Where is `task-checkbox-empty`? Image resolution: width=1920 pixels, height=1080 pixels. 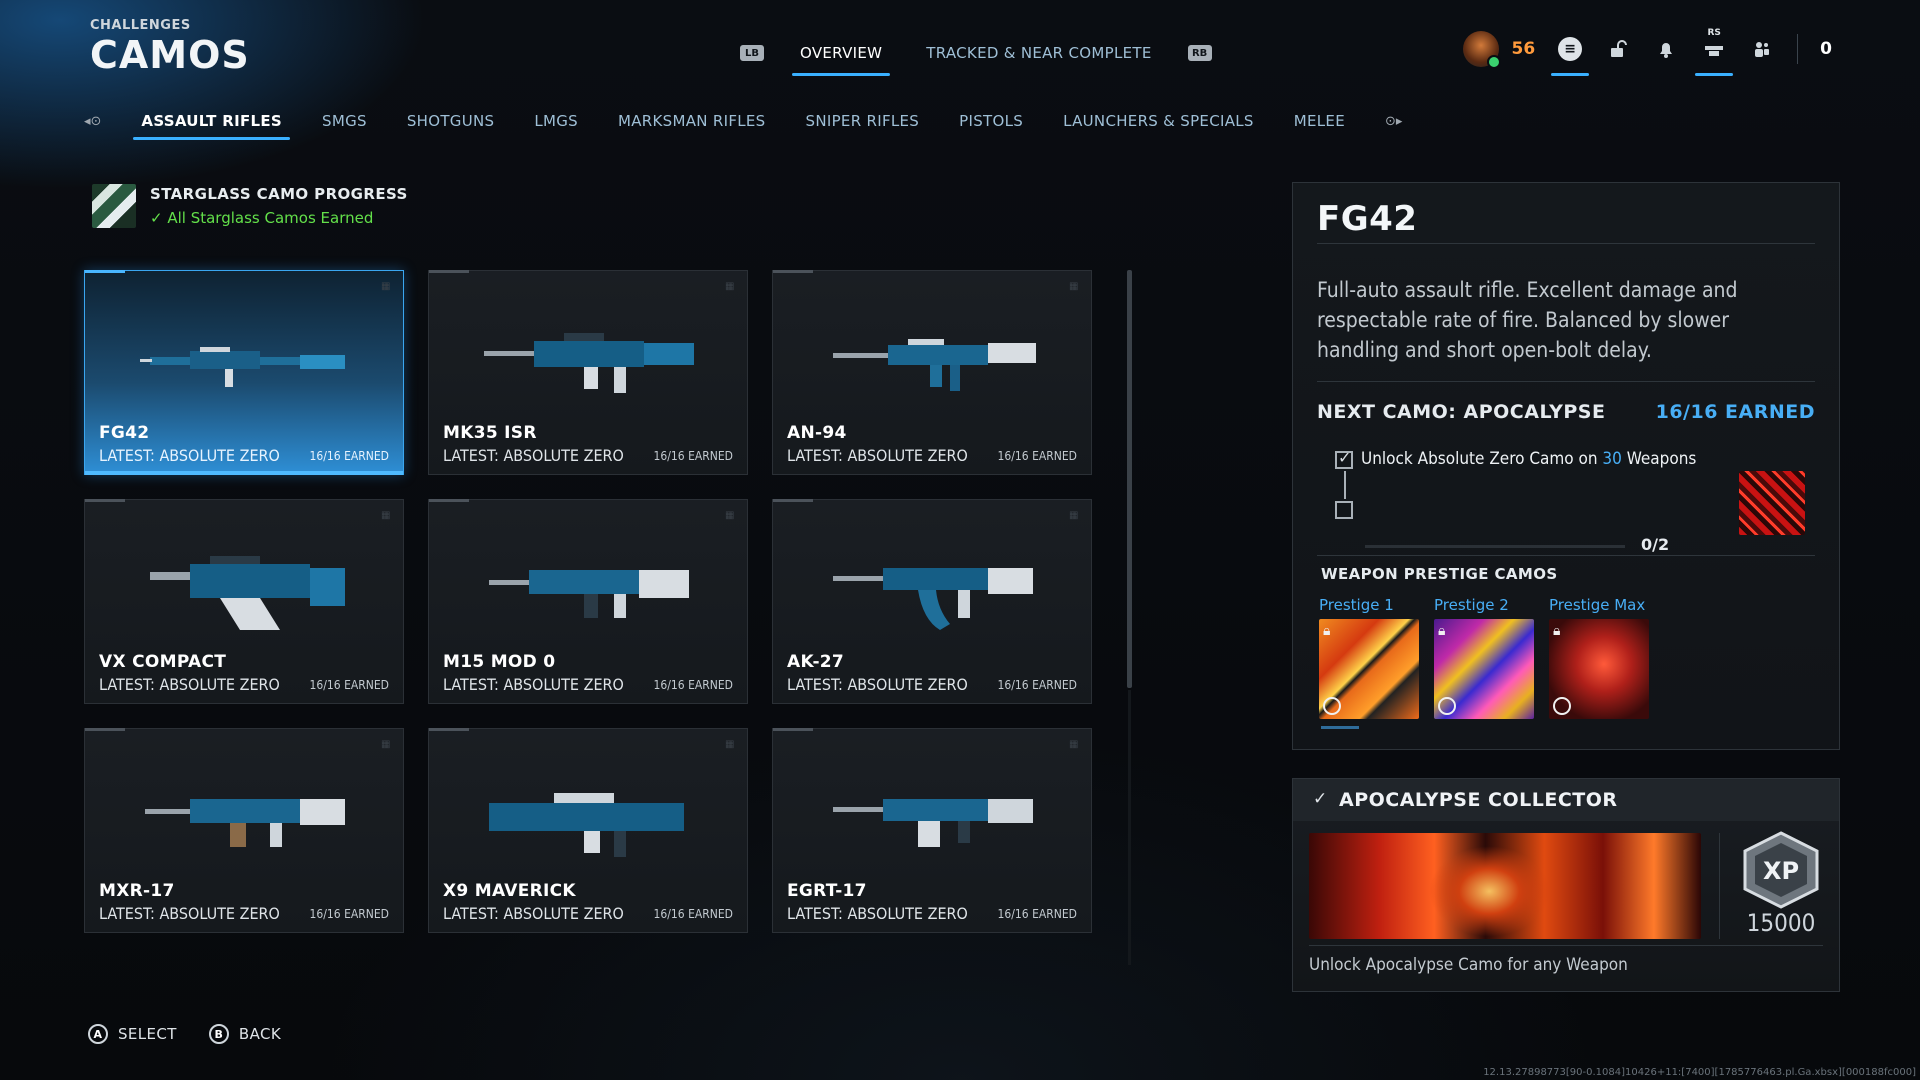 task-checkbox-empty is located at coordinates (1344, 510).